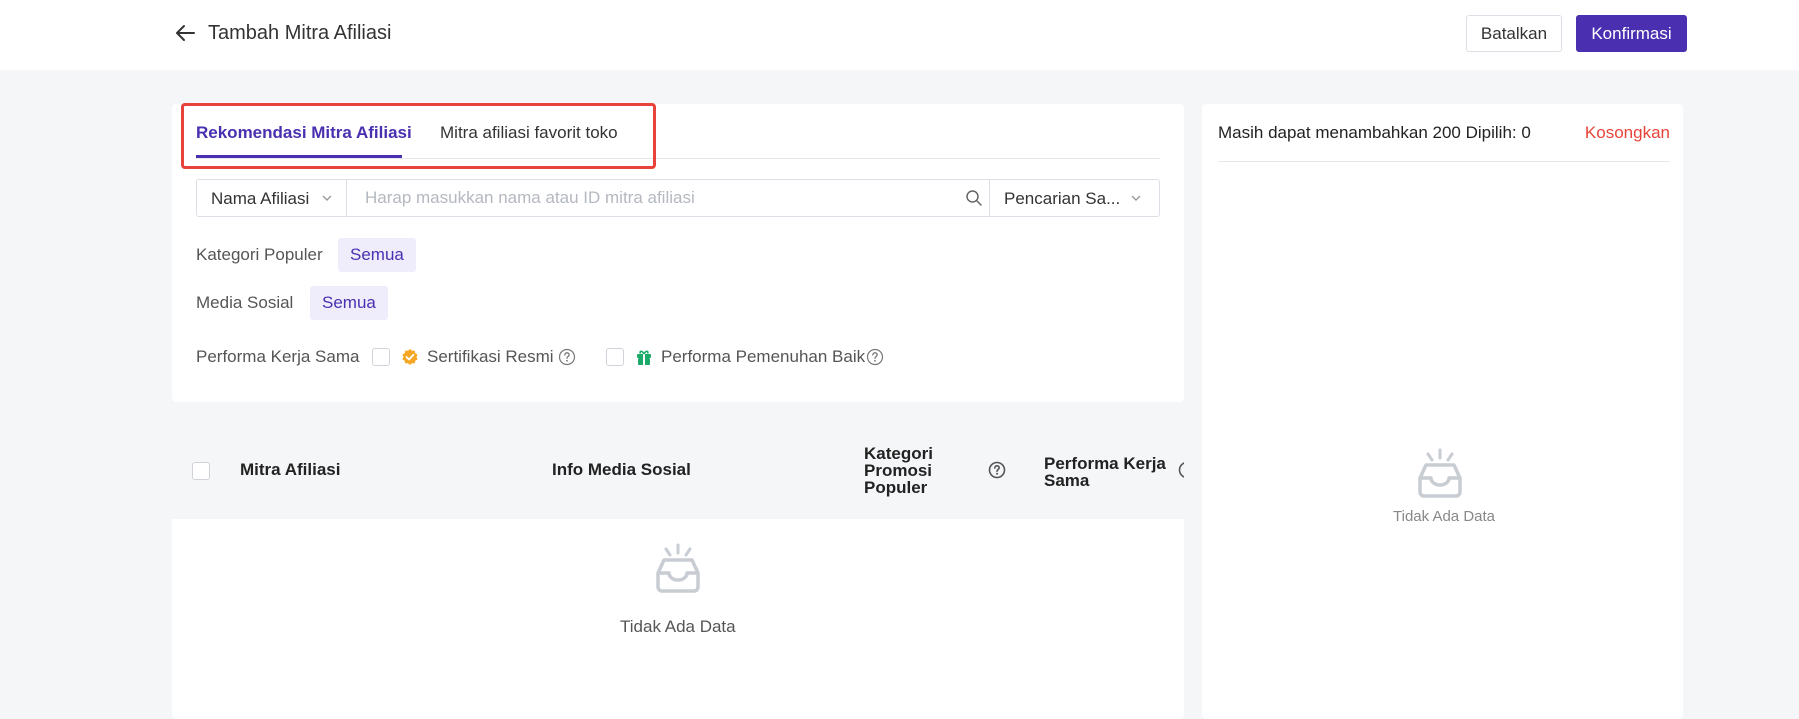 The height and width of the screenshot is (719, 1799). What do you see at coordinates (300, 33) in the screenshot?
I see `page-title: Tambah Mitra Afiliasi` at bounding box center [300, 33].